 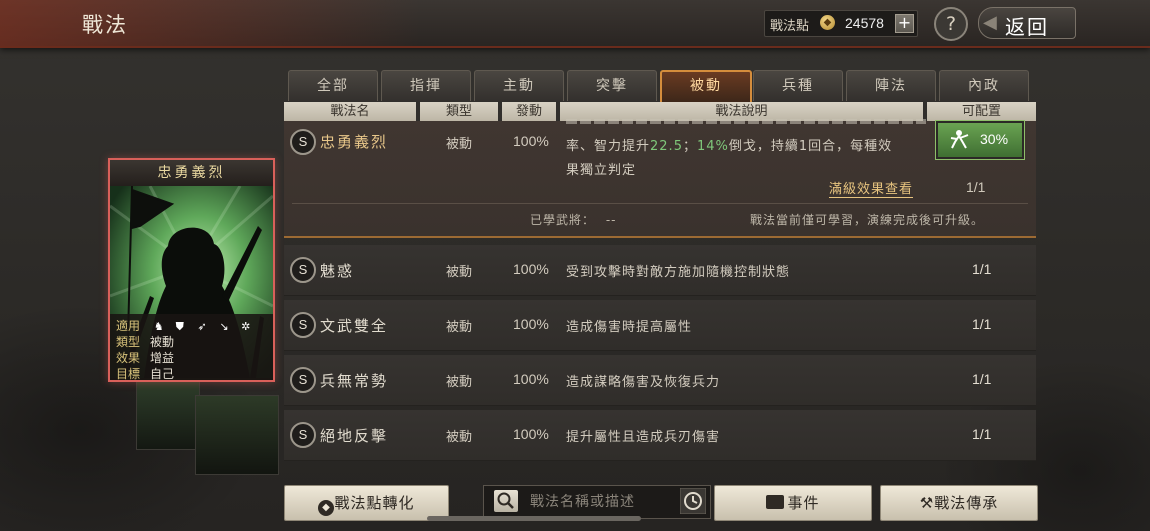 What do you see at coordinates (145, 341) in the screenshot?
I see `card-type-row: 類型 被動` at bounding box center [145, 341].